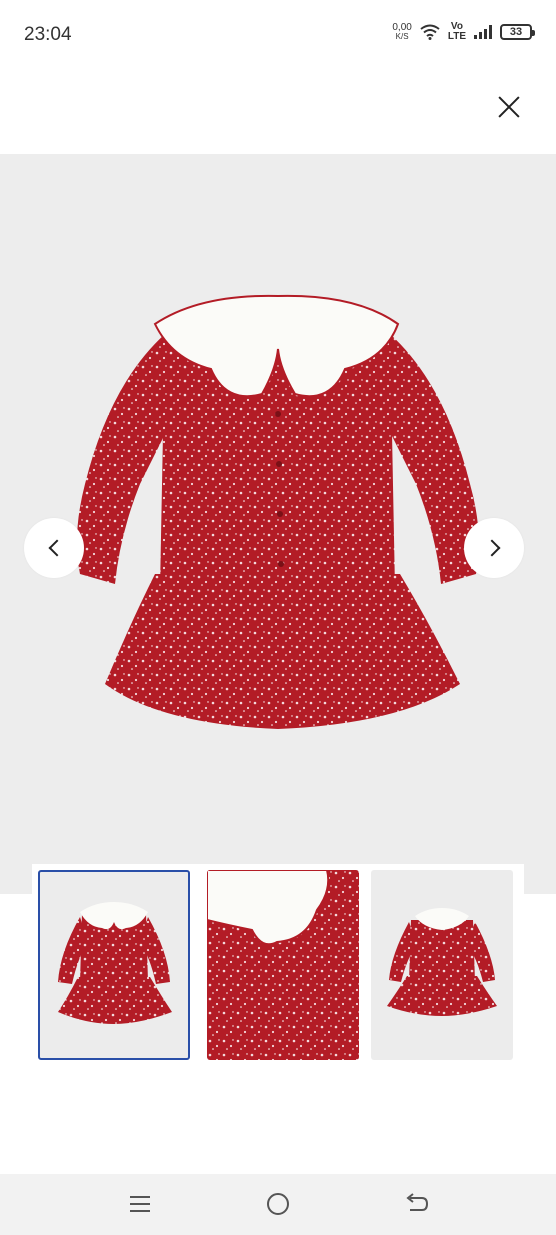  I want to click on home-button, so click(278, 1204).